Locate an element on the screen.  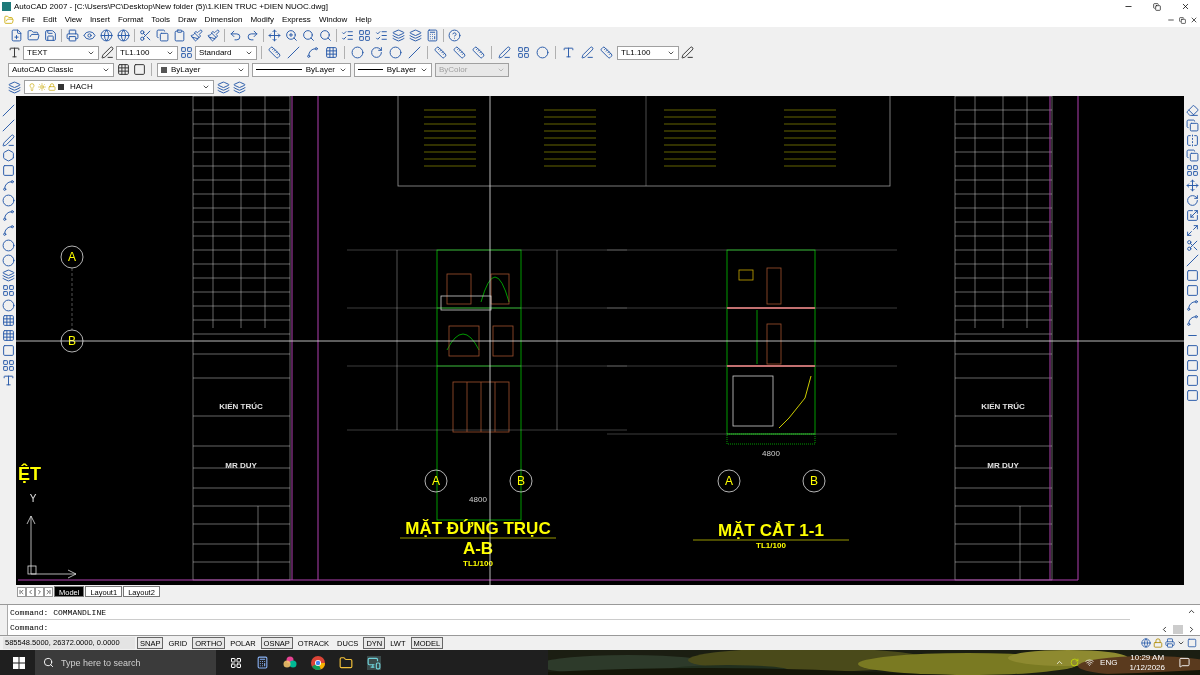
menu-item: File is located at coordinates (28, 20).